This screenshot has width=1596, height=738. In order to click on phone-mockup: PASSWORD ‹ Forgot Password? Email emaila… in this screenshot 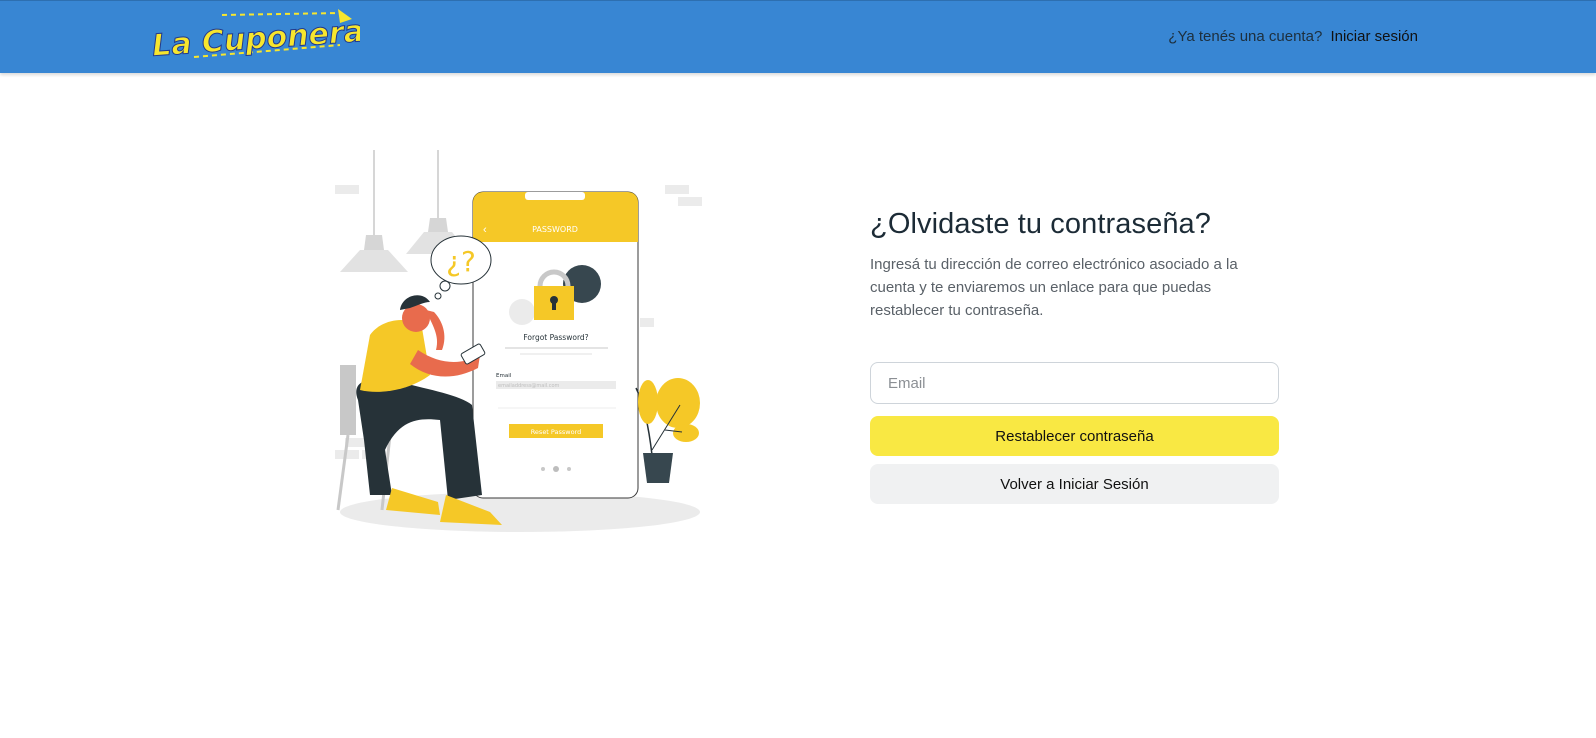, I will do `click(555, 345)`.